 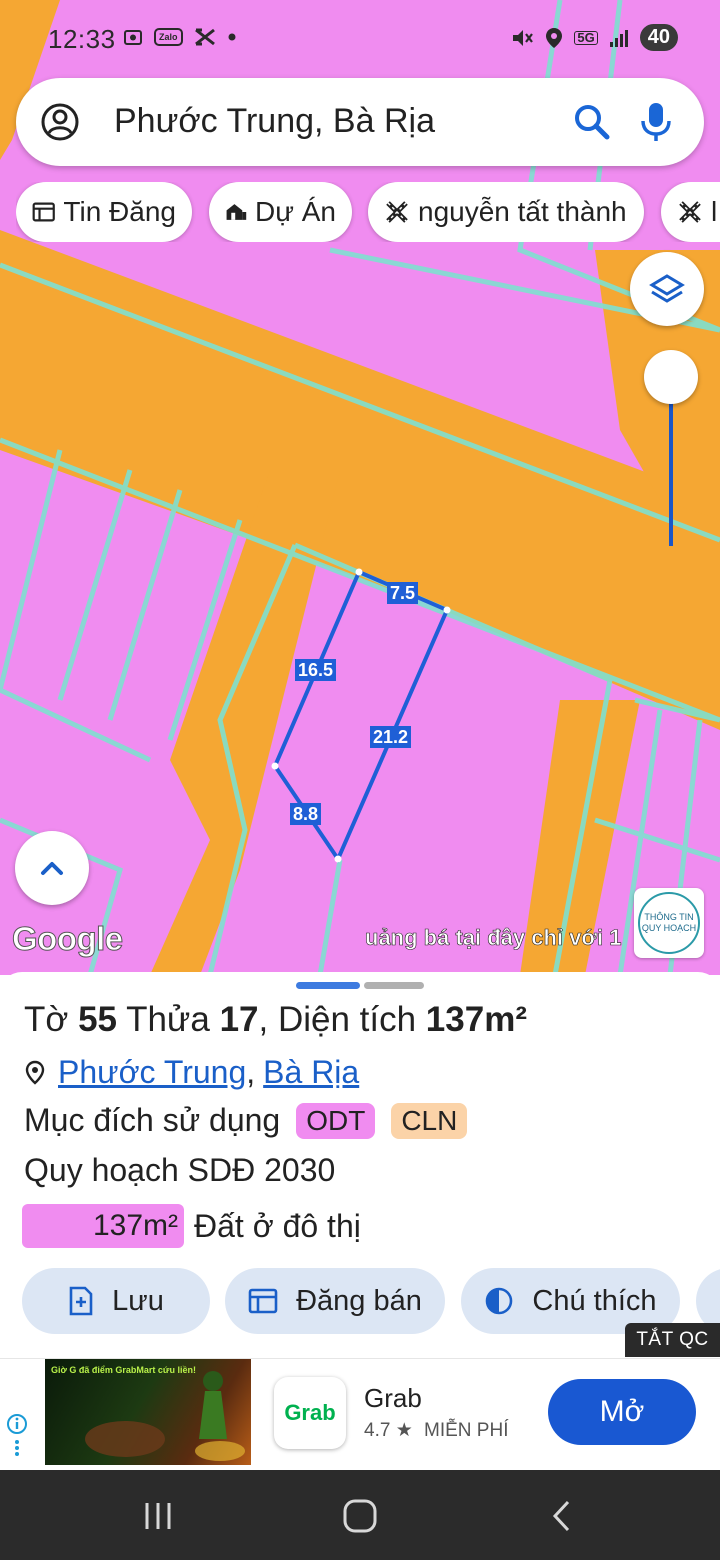 I want to click on city-link: Bà Rịa, so click(x=311, y=1072).